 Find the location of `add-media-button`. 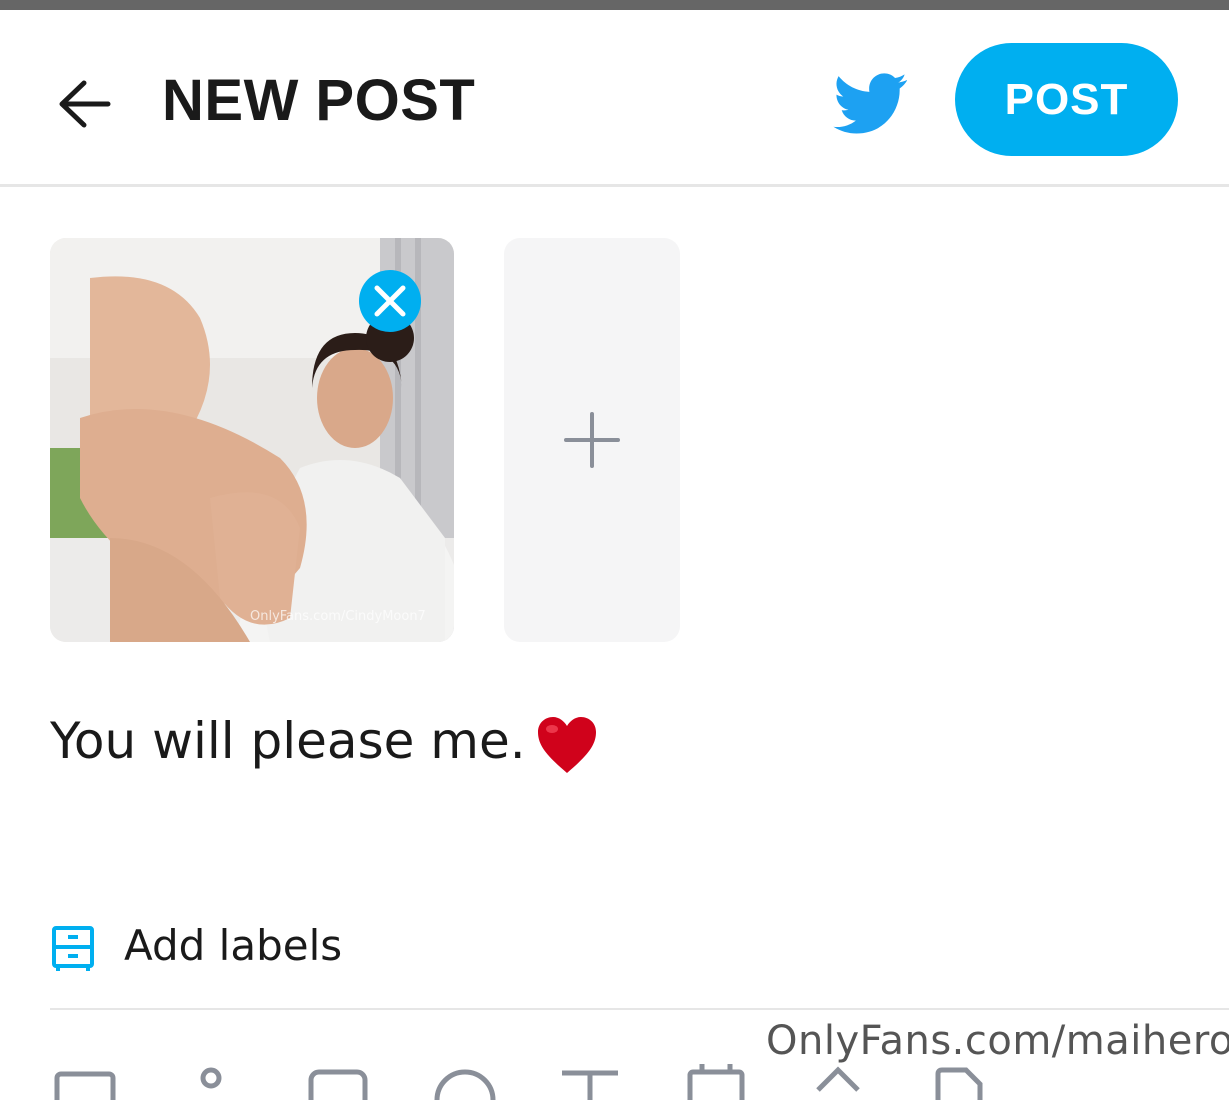

add-media-button is located at coordinates (592, 440).